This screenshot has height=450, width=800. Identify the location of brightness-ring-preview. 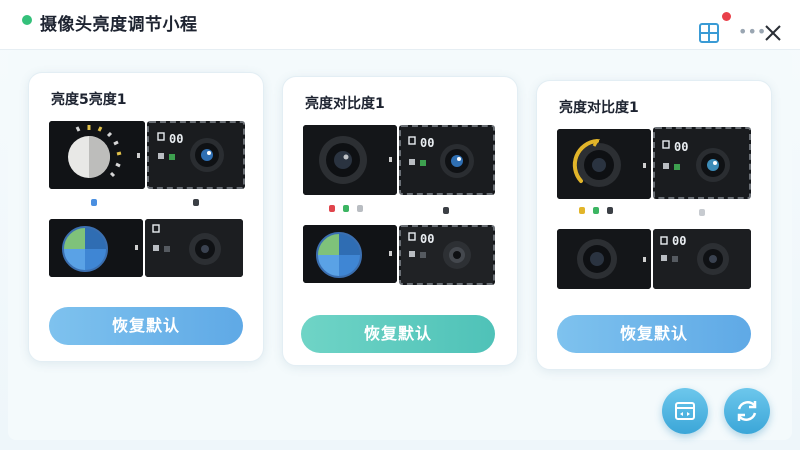
(604, 164).